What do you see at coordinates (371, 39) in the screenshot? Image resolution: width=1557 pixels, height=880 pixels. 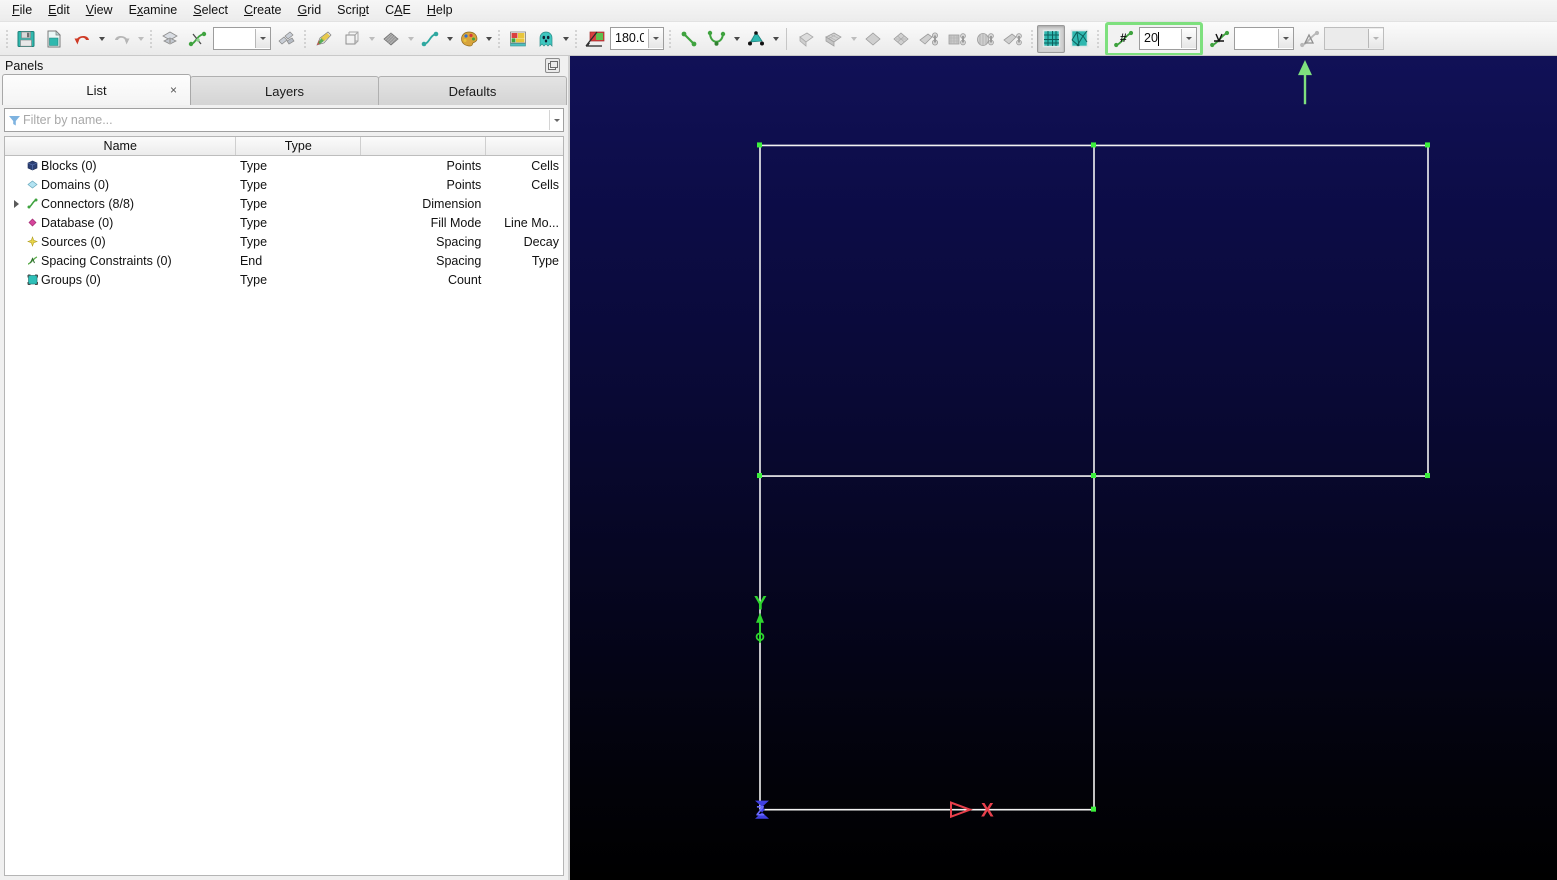 I see `cube-dropdown-arrow` at bounding box center [371, 39].